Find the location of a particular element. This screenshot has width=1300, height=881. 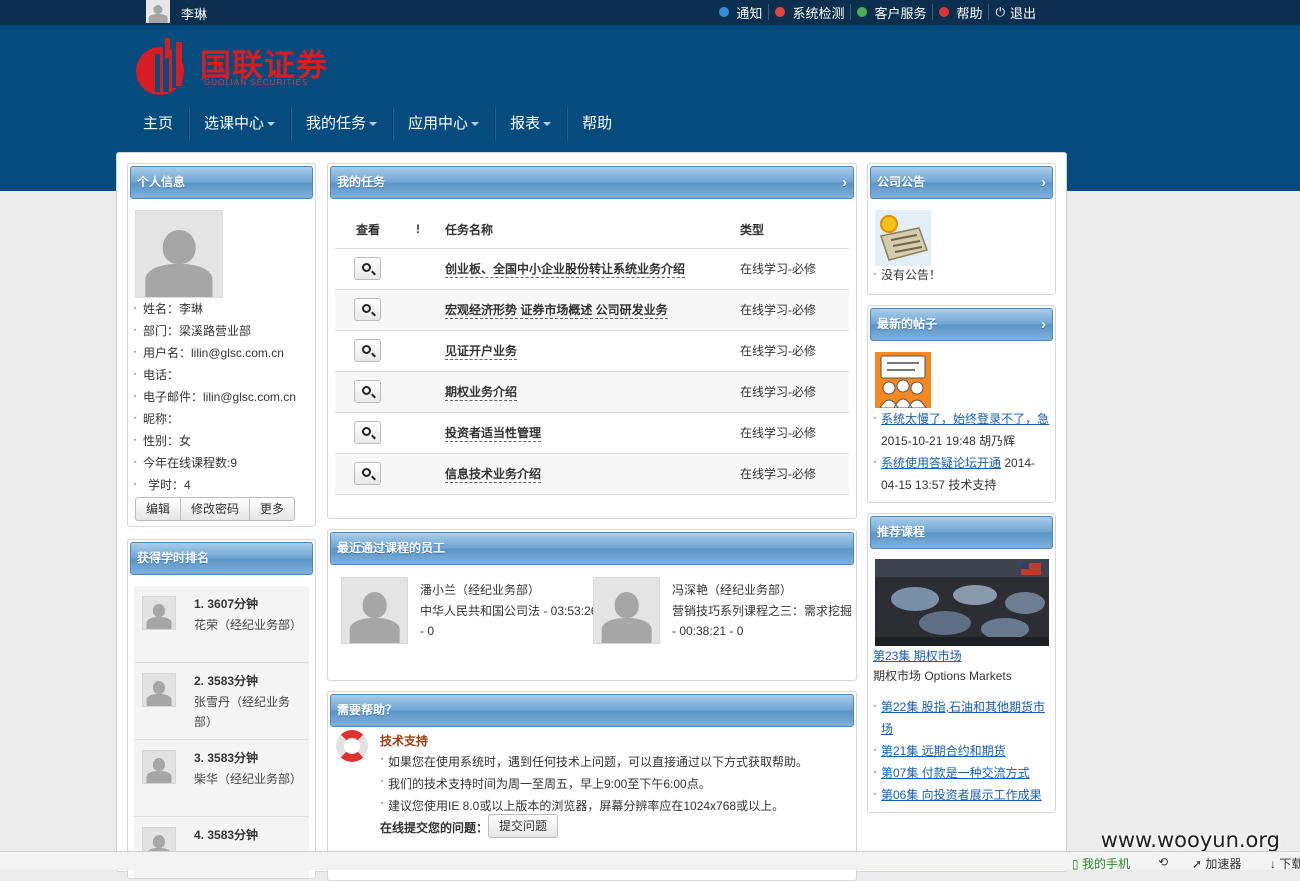

table-header: 查看 ! 任务名称 类型 is located at coordinates (592, 230).